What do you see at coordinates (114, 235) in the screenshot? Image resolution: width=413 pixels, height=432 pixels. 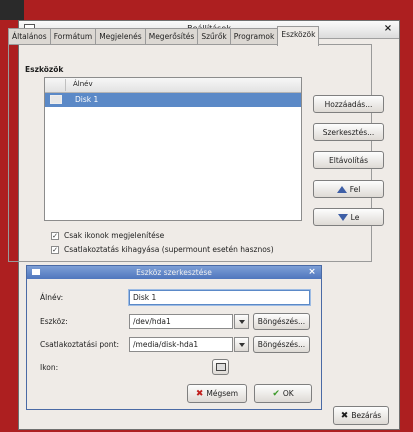 I see `icons-only-label: Csak ikonok megjelenítése` at bounding box center [114, 235].